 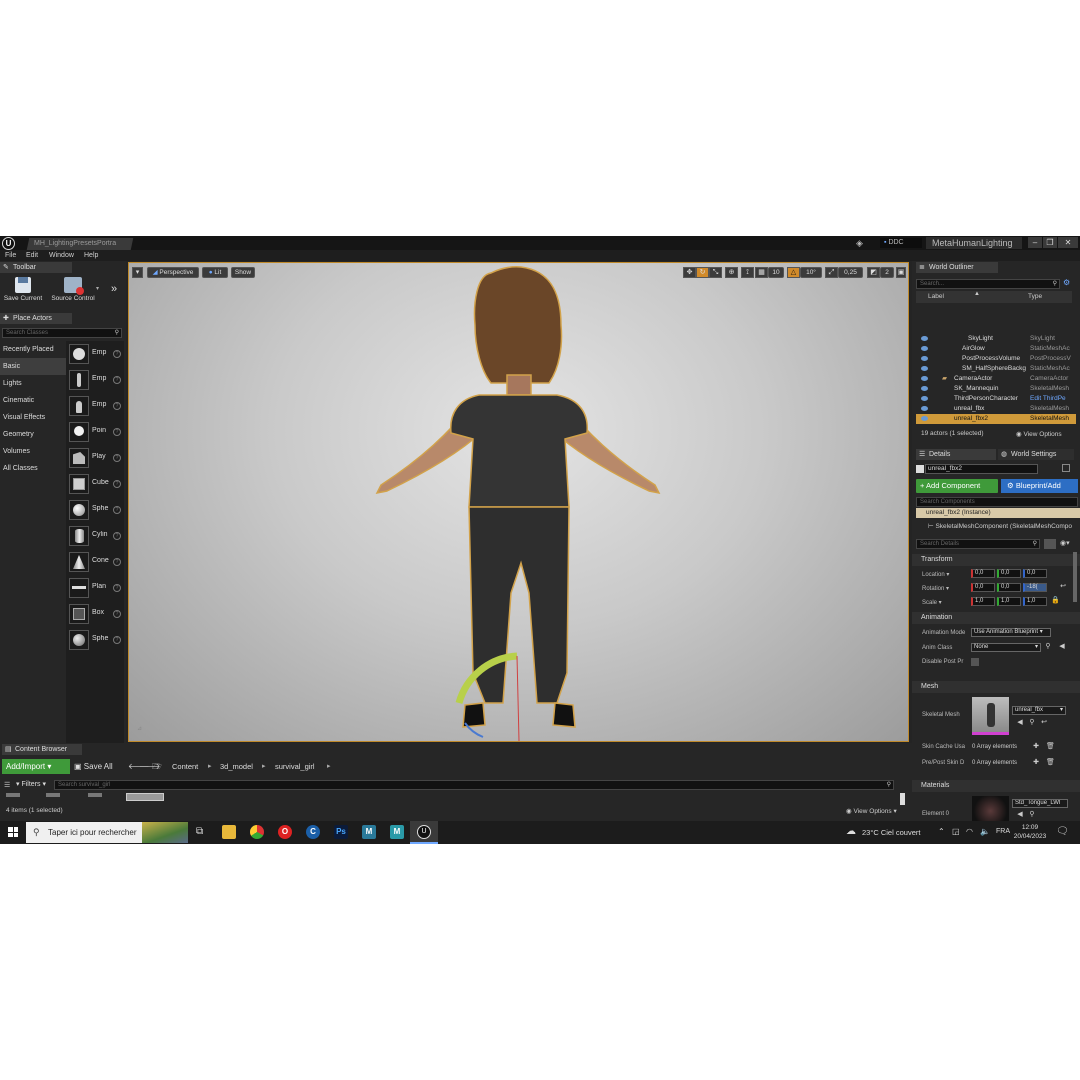 What do you see at coordinates (932, 602) in the screenshot?
I see `scale-label: Scale ▾` at bounding box center [932, 602].